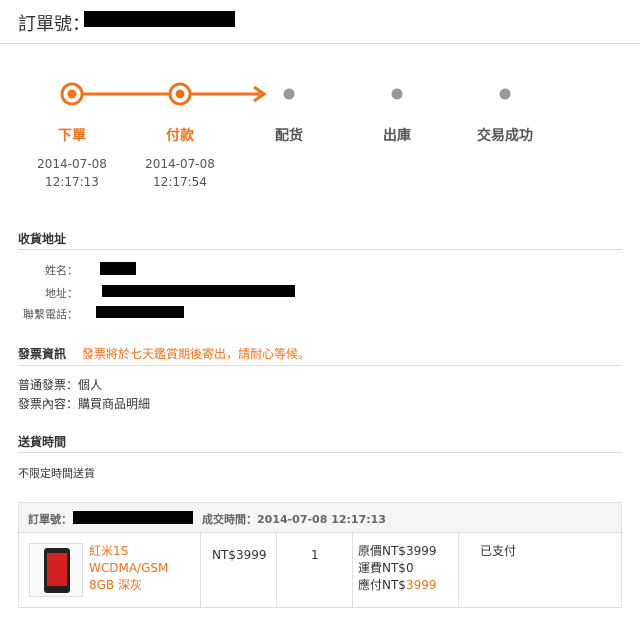  I want to click on order-item-header: 訂單號： 成交時間：2014-07-08 12:17:13, so click(320, 518).